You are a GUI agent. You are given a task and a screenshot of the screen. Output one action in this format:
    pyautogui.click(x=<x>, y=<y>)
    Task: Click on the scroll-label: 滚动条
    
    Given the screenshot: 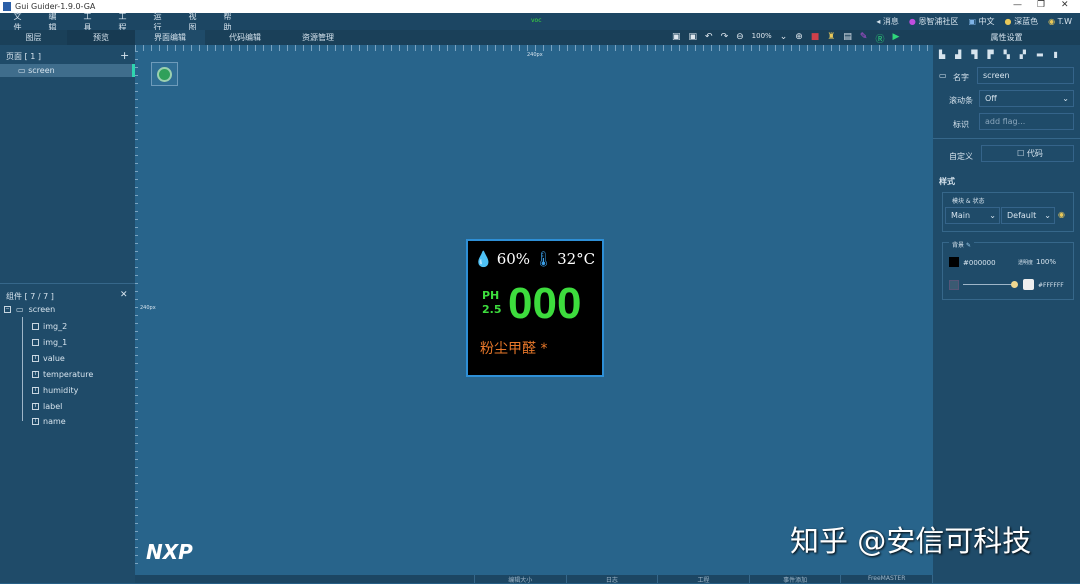 What is the action you would take?
    pyautogui.click(x=961, y=100)
    